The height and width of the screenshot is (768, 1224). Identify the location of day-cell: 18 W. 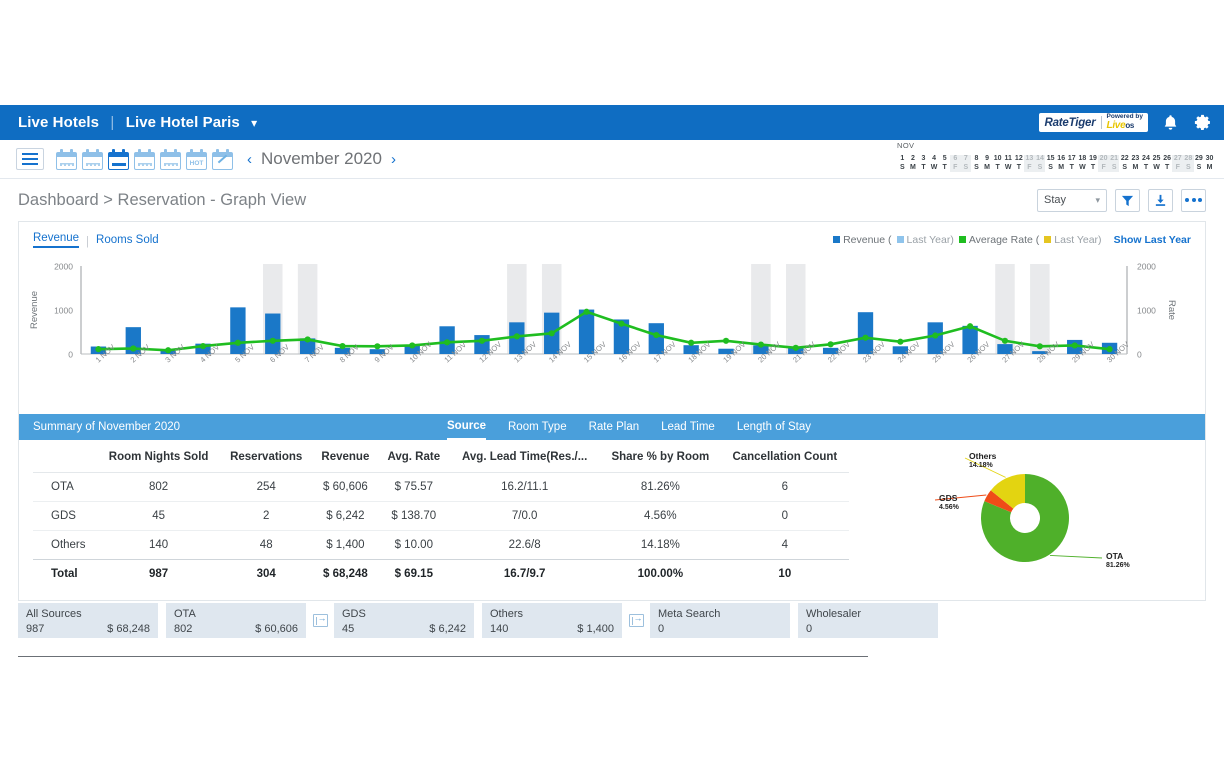
(1082, 163).